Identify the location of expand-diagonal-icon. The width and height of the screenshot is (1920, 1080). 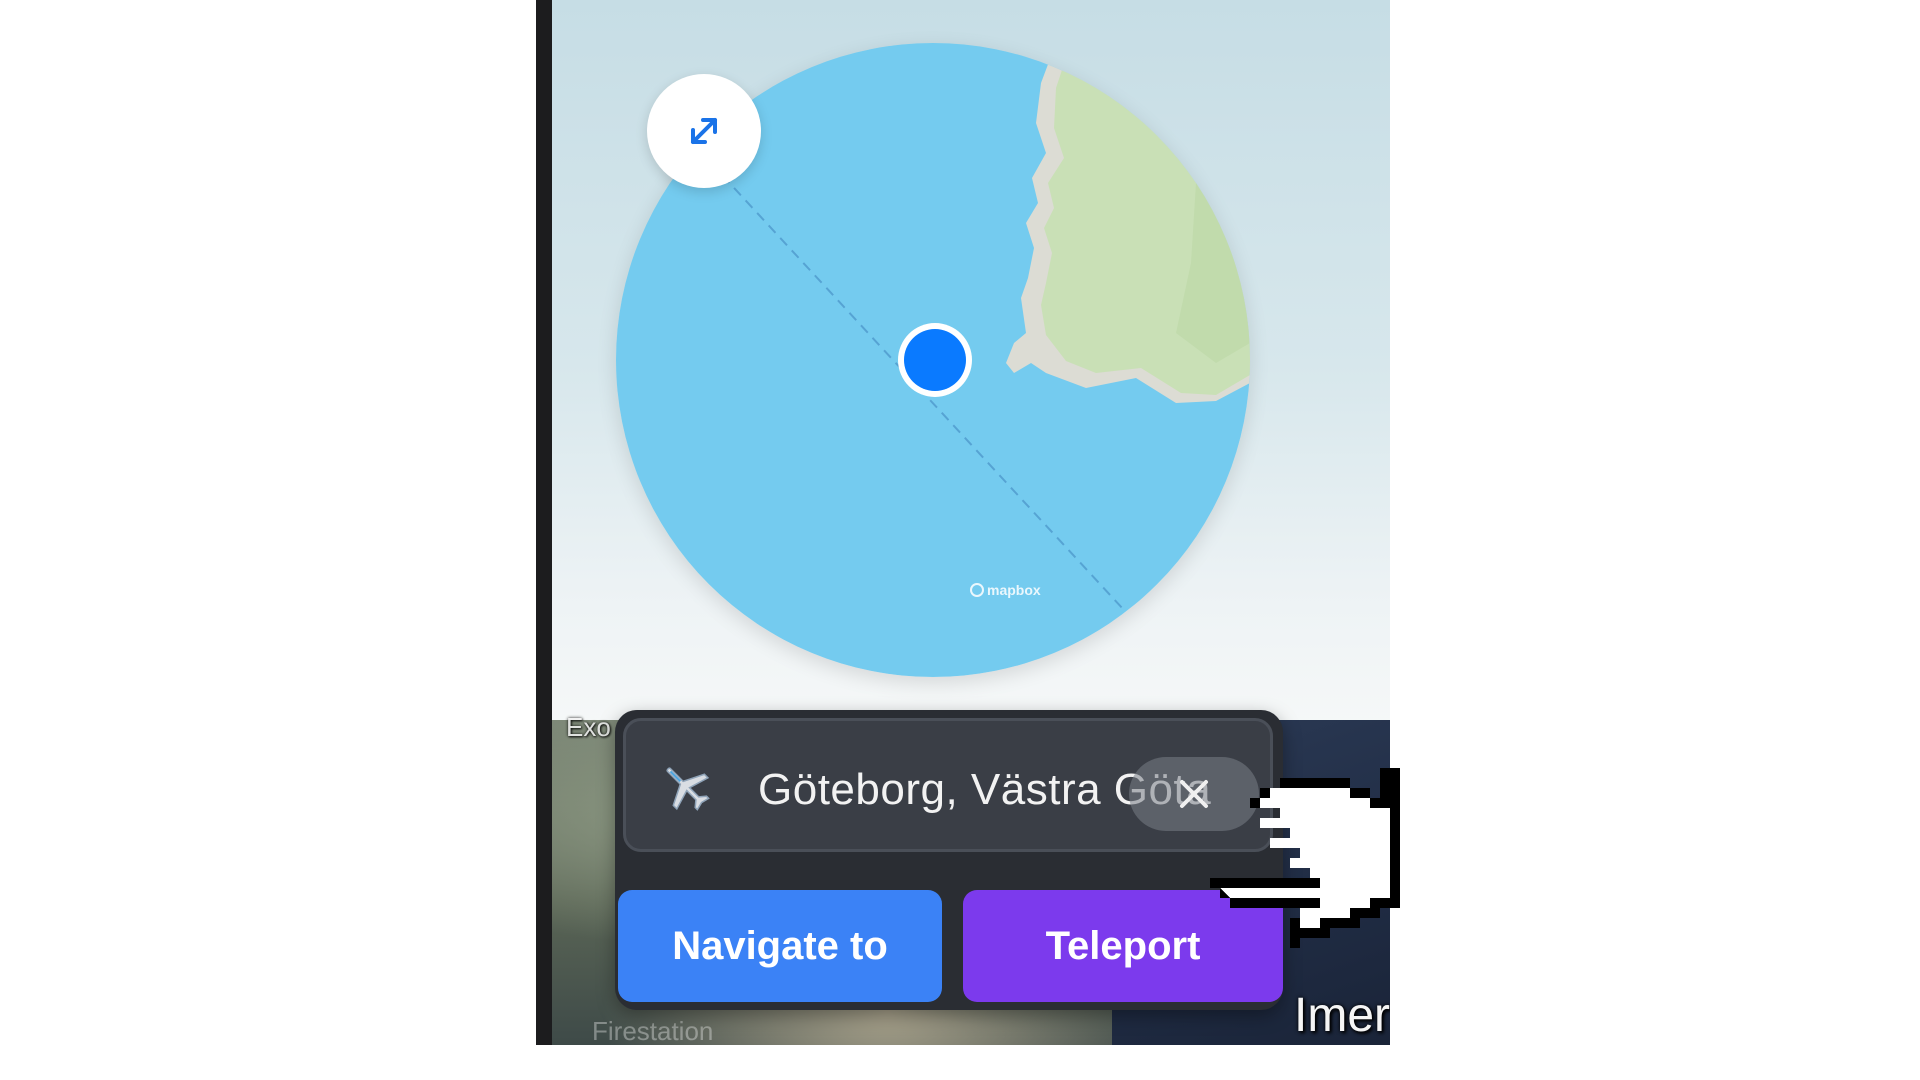
(704, 131).